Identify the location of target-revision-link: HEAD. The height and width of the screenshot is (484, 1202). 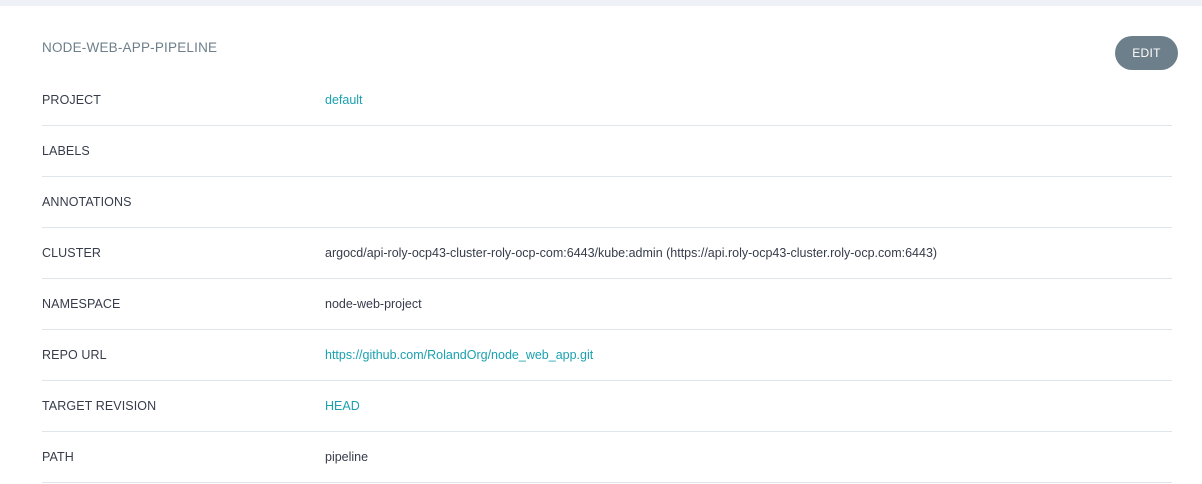
(342, 406).